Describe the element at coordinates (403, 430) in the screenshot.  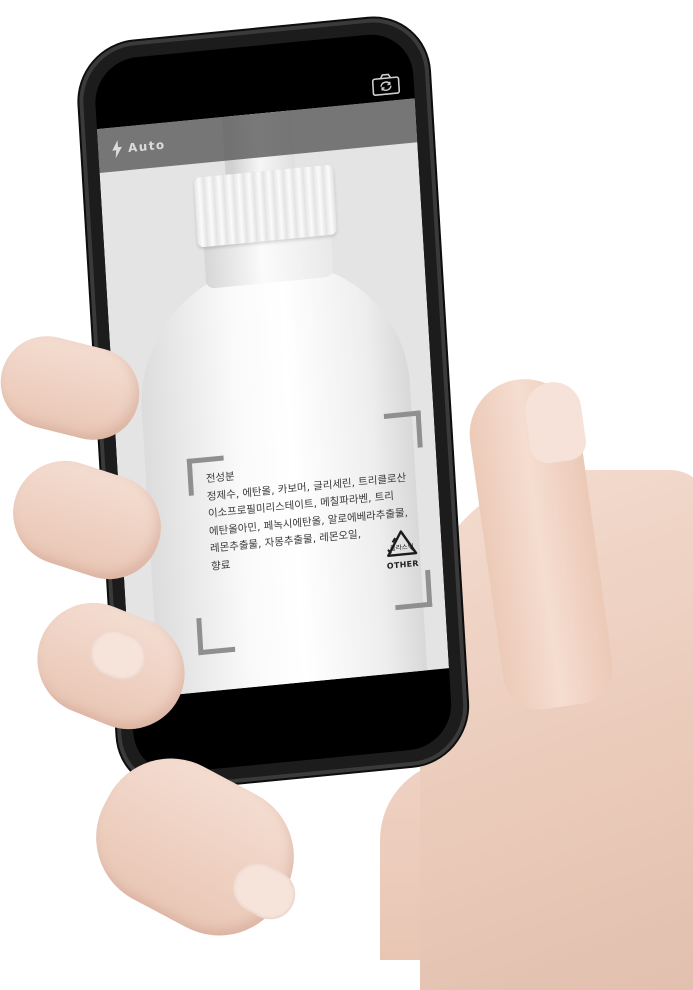
I see `scan-frame-corner-top-right` at that location.